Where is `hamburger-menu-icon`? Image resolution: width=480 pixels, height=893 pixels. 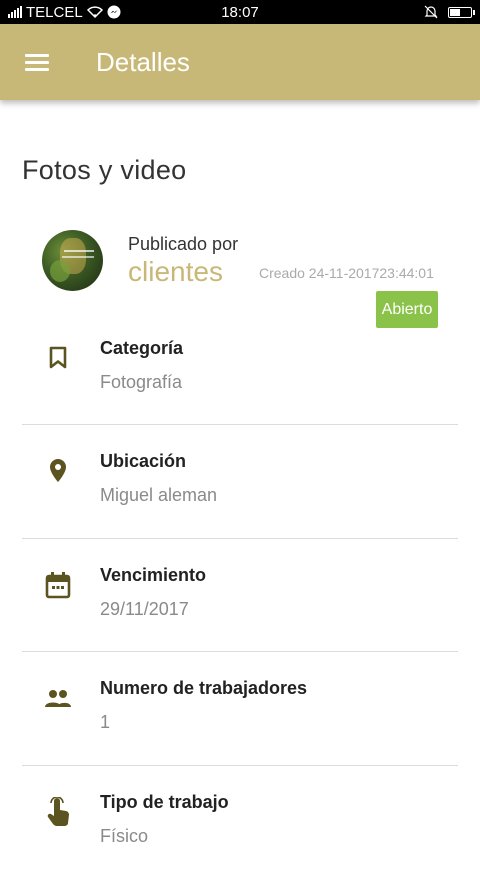 hamburger-menu-icon is located at coordinates (37, 62).